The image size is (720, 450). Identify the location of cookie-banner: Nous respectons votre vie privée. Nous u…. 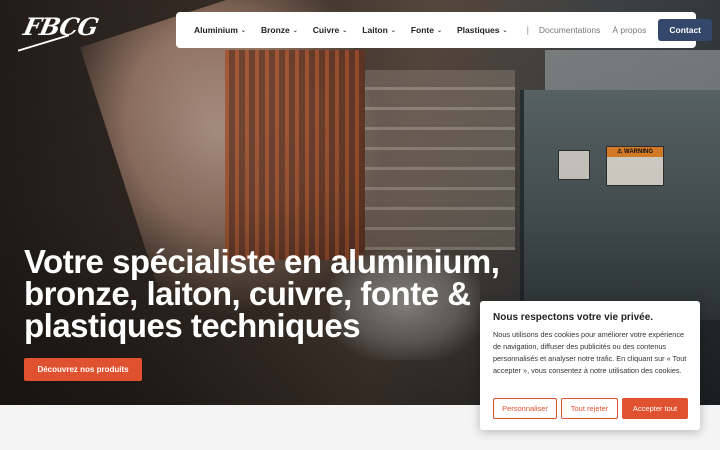
(590, 365).